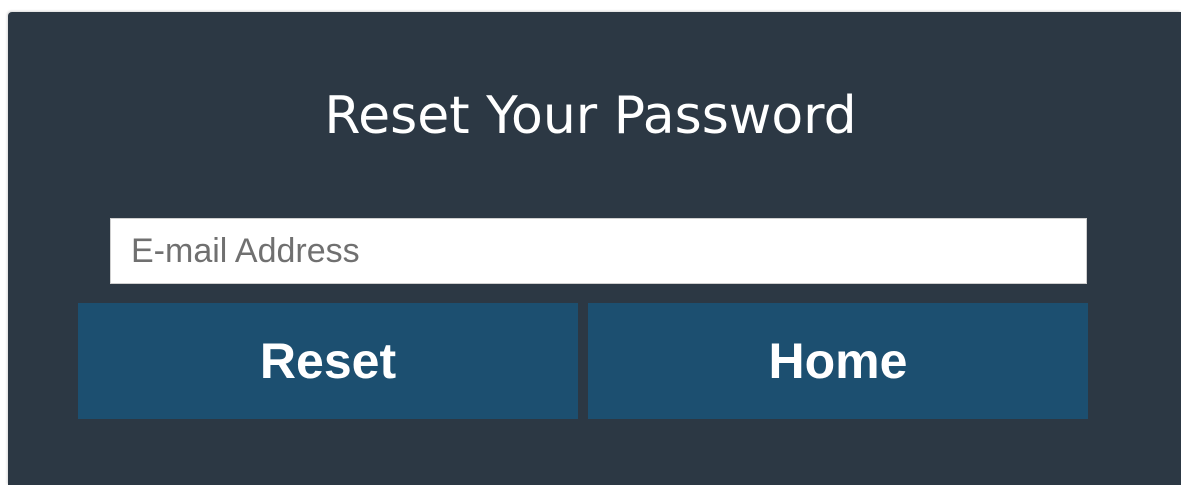 The width and height of the screenshot is (1181, 485). I want to click on page-title: Reset Your Password, so click(590, 116).